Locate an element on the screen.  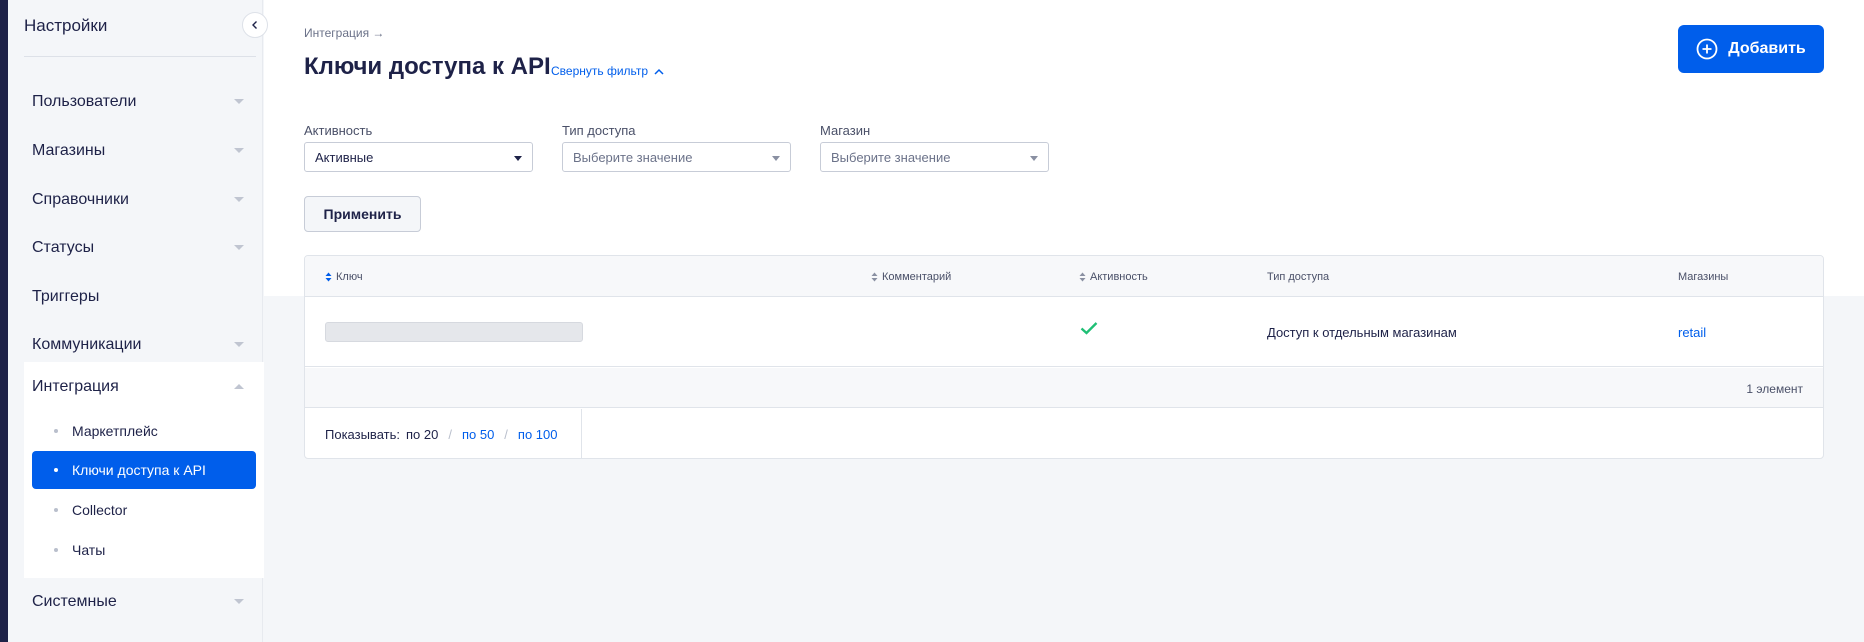
sidebar-item-users: Пользователи is located at coordinates (140, 102).